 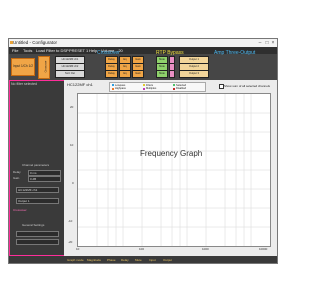 What do you see at coordinates (151, 88) in the screenshot?
I see `legend-item: Multiples` at bounding box center [151, 88].